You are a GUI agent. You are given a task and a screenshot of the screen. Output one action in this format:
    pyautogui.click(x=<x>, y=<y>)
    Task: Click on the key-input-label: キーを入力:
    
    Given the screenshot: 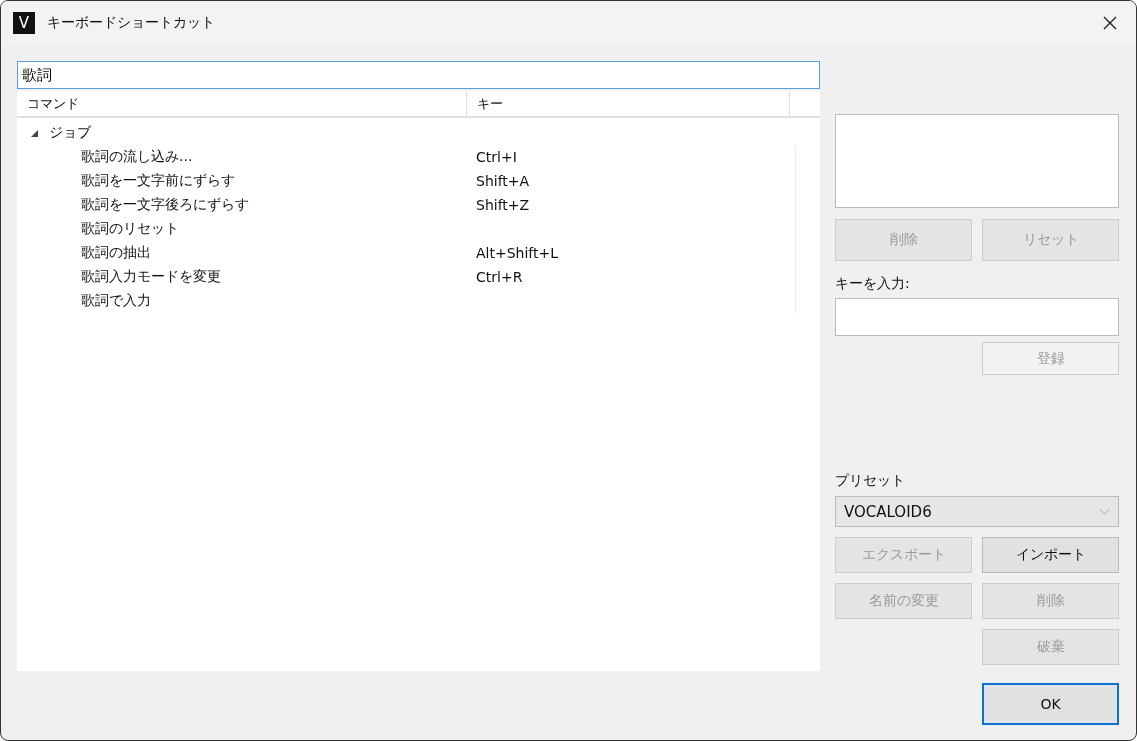 What is the action you would take?
    pyautogui.click(x=873, y=284)
    